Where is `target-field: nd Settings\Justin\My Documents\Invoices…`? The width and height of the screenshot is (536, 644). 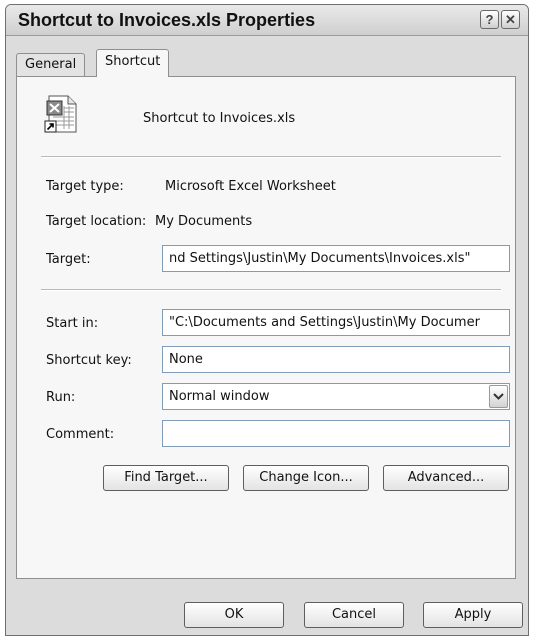 target-field: nd Settings\Justin\My Documents\Invoices… is located at coordinates (336, 258).